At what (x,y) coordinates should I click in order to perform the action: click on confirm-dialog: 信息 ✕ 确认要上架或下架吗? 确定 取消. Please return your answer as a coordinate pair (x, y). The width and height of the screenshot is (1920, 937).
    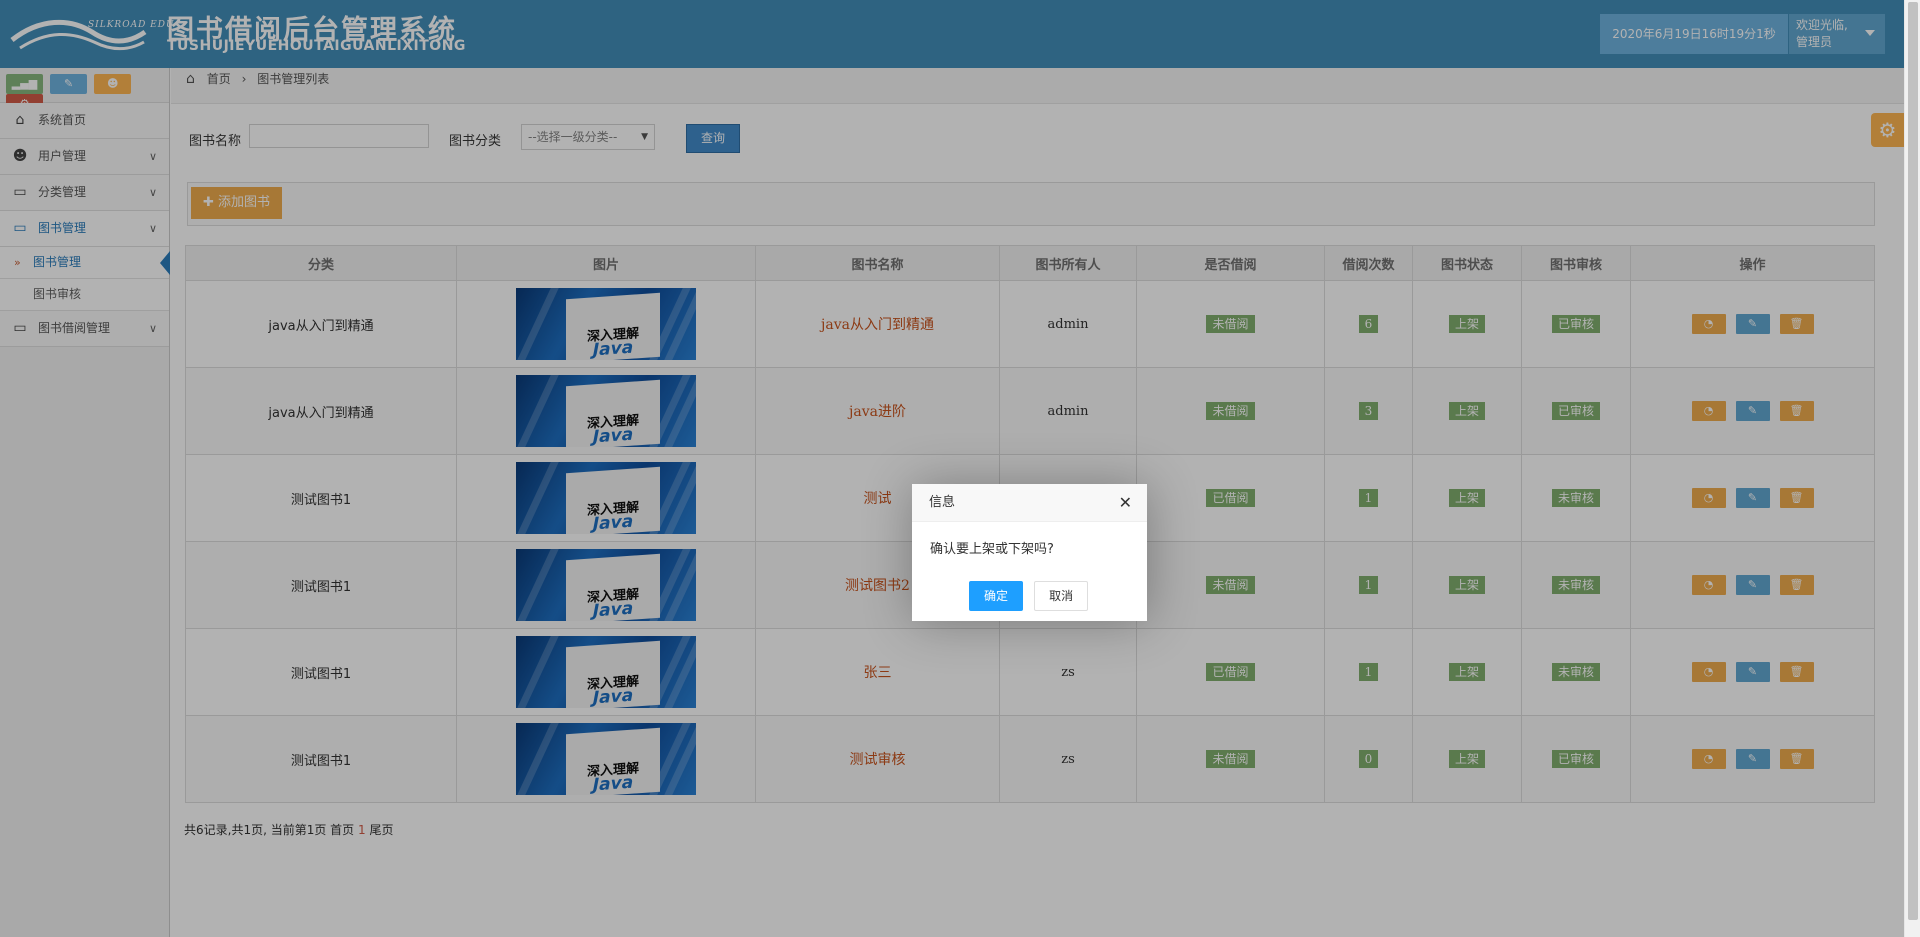
    Looking at the image, I should click on (1029, 552).